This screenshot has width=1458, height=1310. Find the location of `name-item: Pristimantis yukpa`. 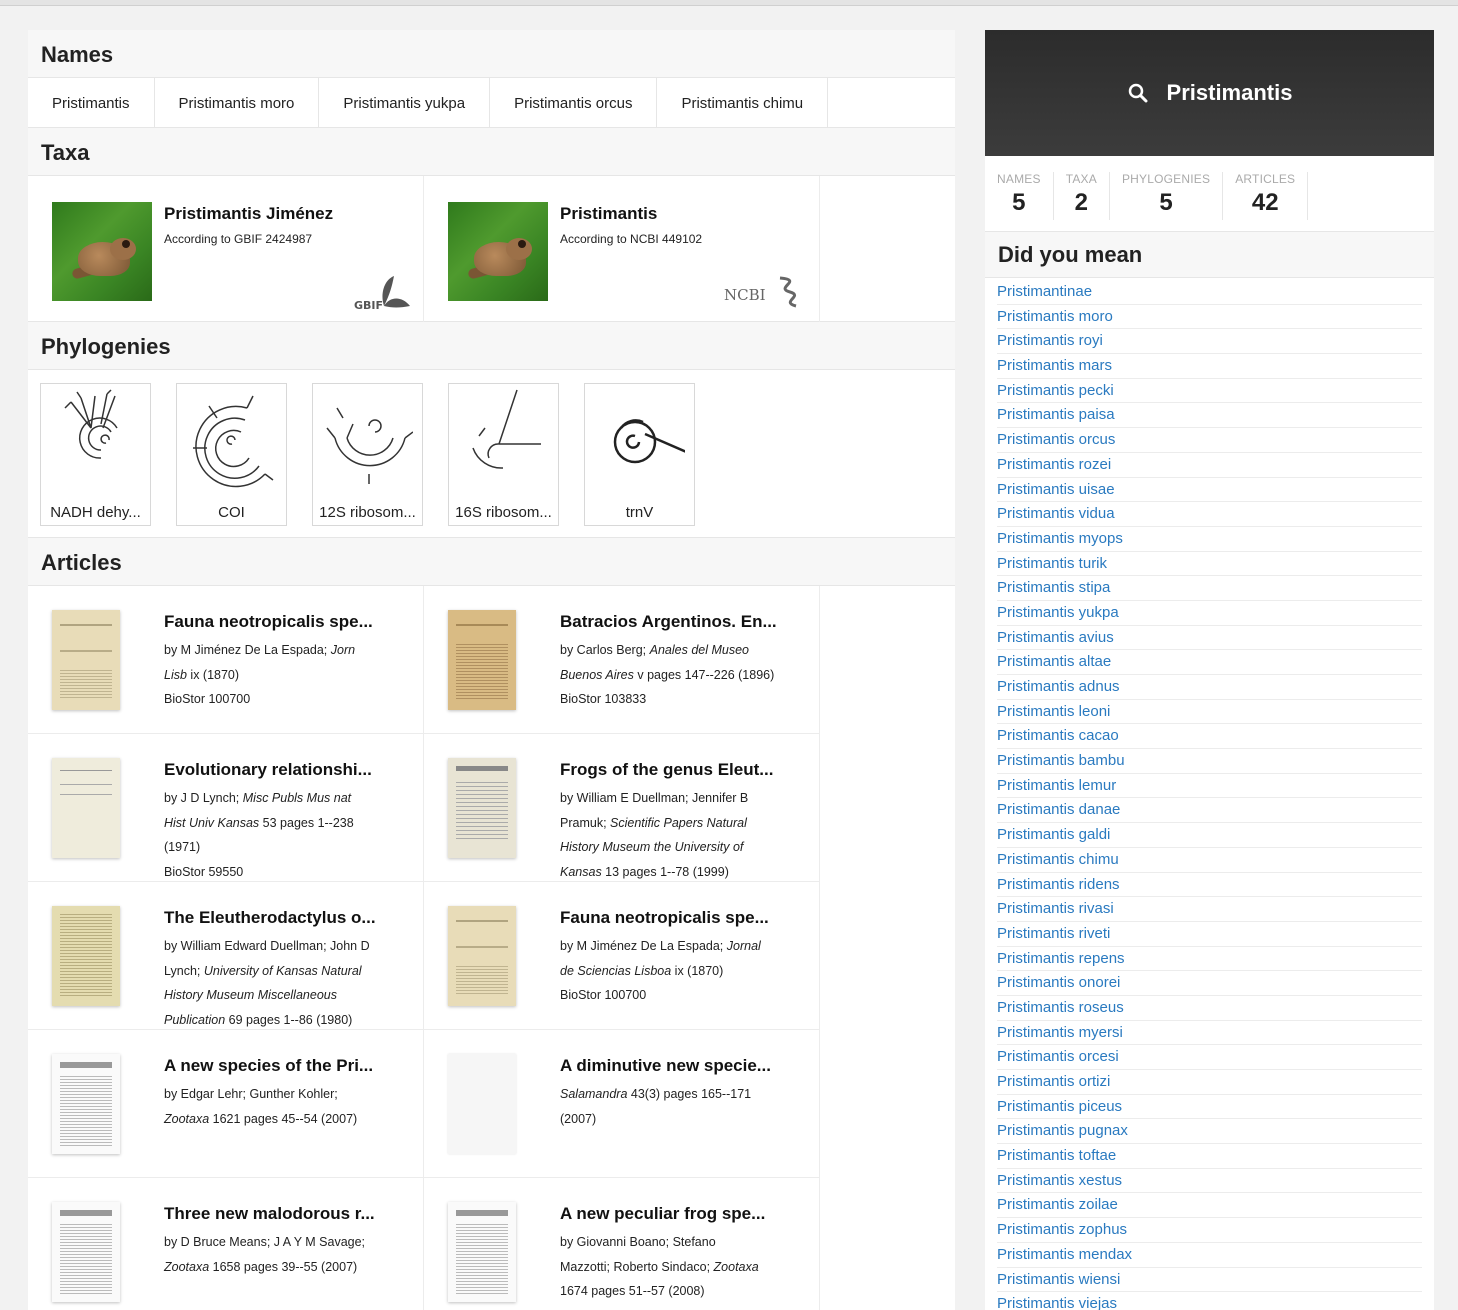

name-item: Pristimantis yukpa is located at coordinates (405, 103).